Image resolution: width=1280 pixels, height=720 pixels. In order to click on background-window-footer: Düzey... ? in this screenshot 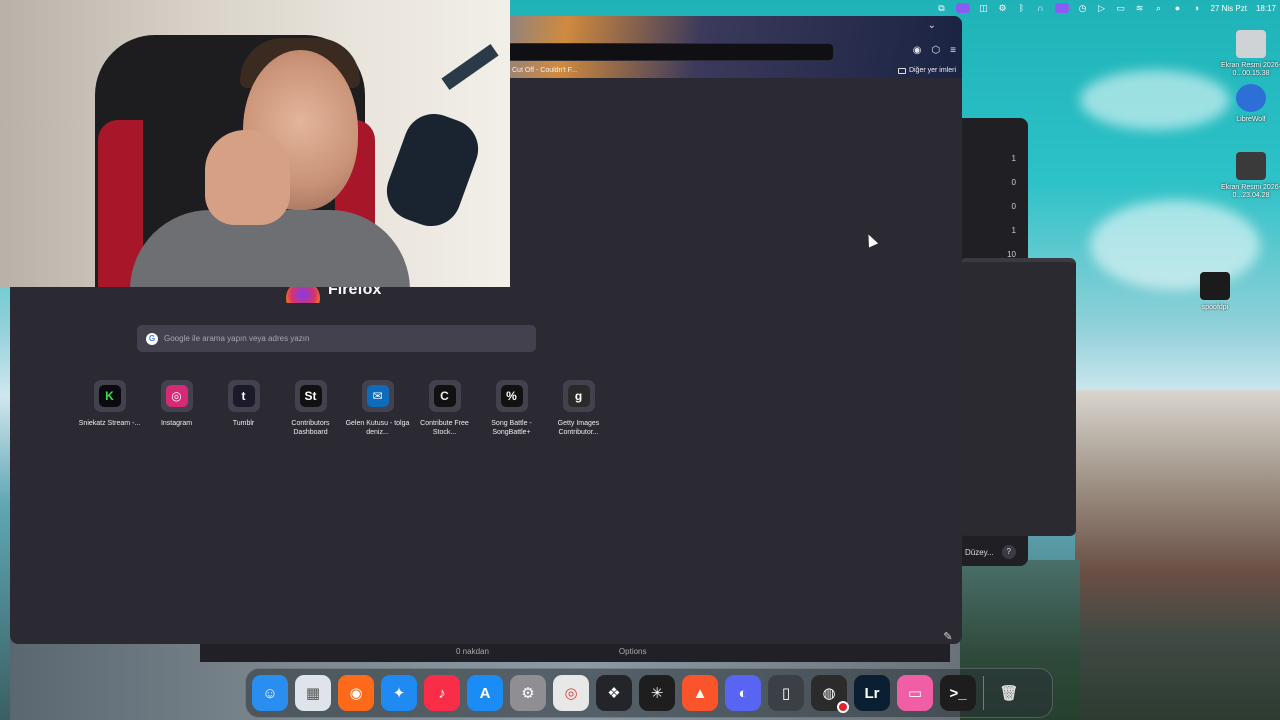, I will do `click(991, 552)`.